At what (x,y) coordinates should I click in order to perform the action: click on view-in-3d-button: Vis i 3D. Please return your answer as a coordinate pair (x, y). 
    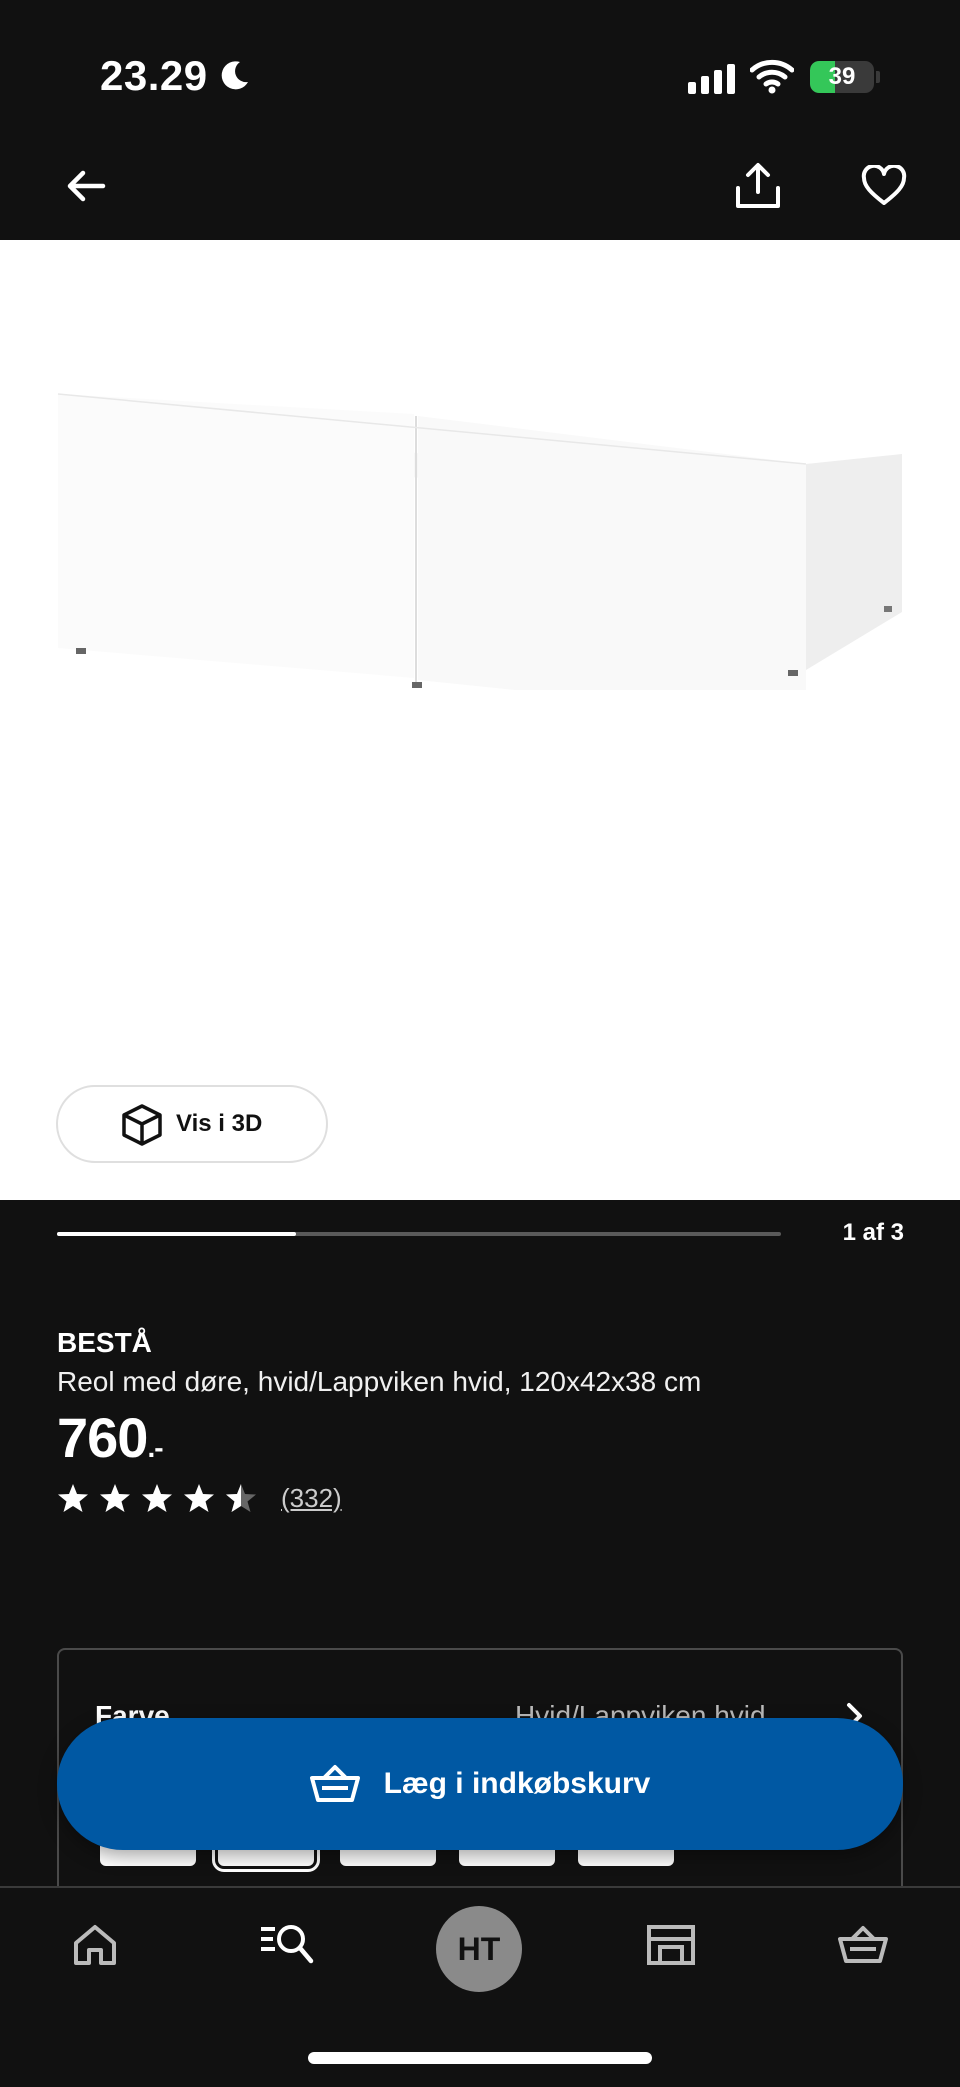
    Looking at the image, I should click on (192, 1124).